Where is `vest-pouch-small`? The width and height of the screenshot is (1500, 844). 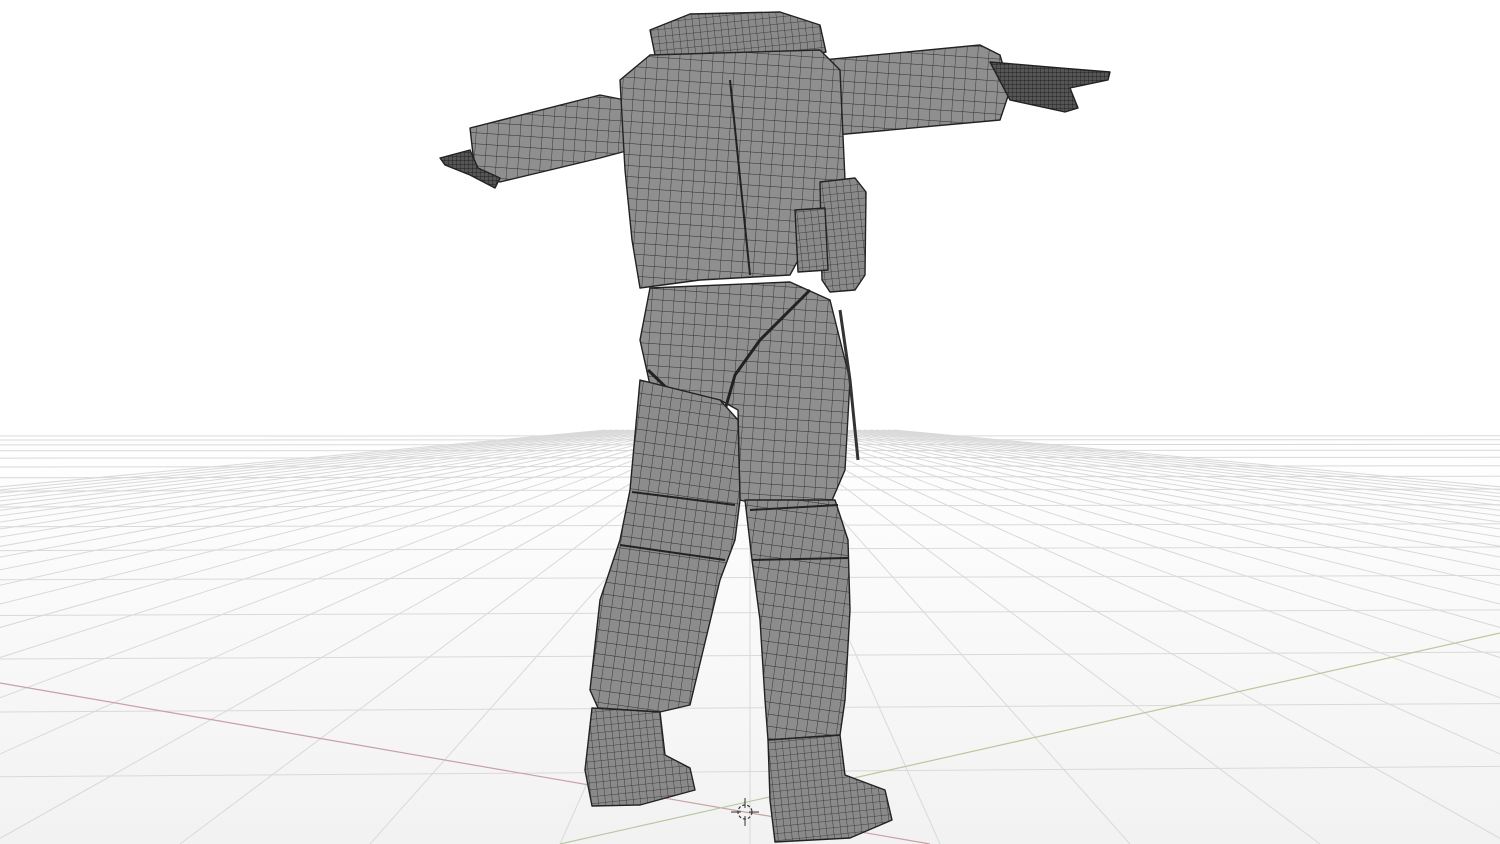 vest-pouch-small is located at coordinates (811, 240).